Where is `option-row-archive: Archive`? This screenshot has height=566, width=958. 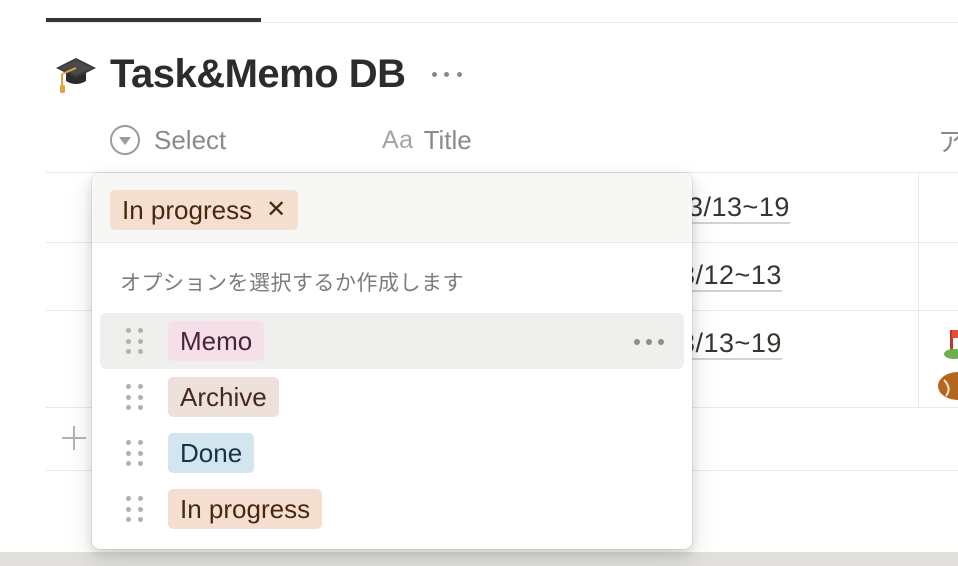 option-row-archive: Archive is located at coordinates (392, 397).